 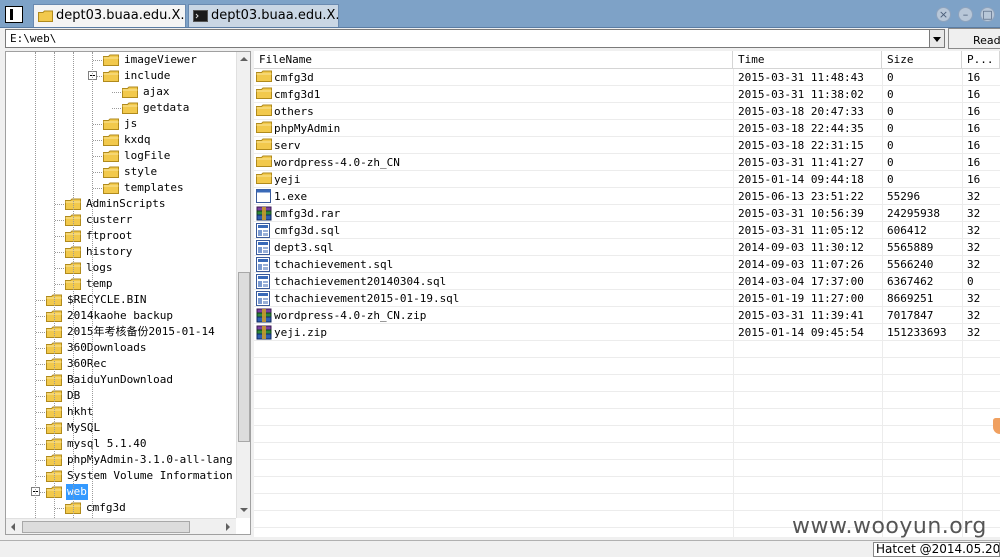 What do you see at coordinates (904, 196) in the screenshot?
I see `file-size-cell: 55296` at bounding box center [904, 196].